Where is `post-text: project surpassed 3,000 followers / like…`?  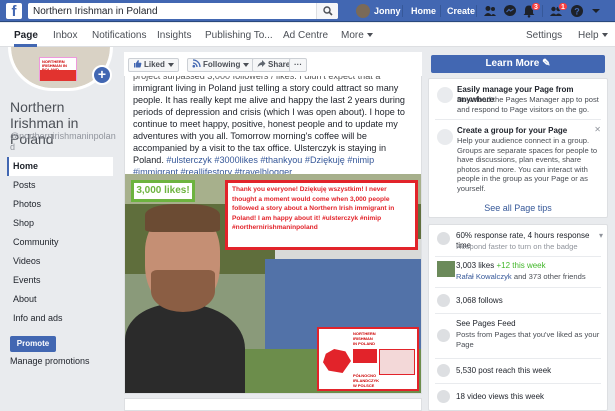
post-text: project surpassed 3,000 followers / like… is located at coordinates (275, 124).